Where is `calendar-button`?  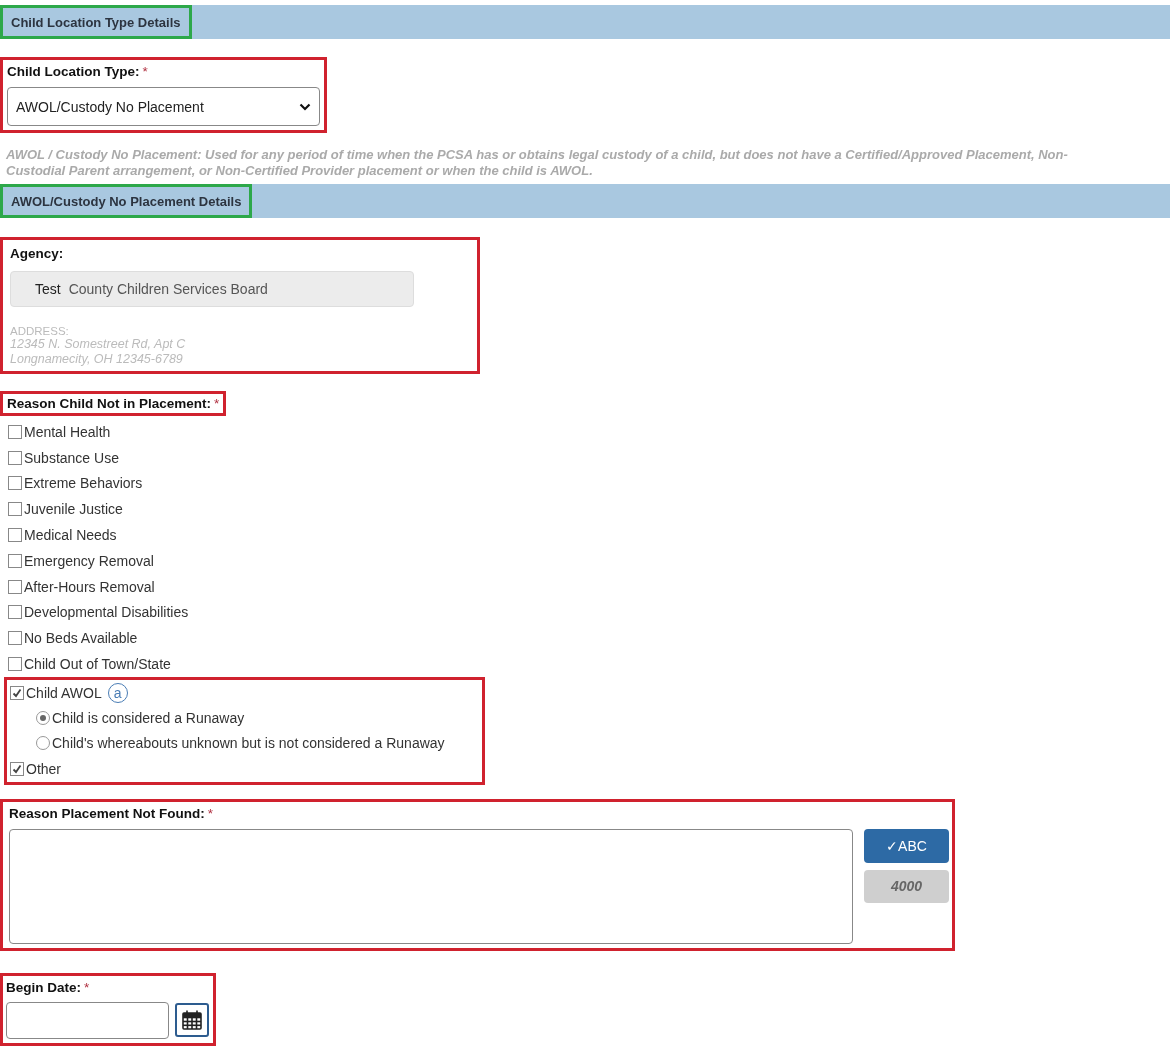
calendar-button is located at coordinates (192, 1020).